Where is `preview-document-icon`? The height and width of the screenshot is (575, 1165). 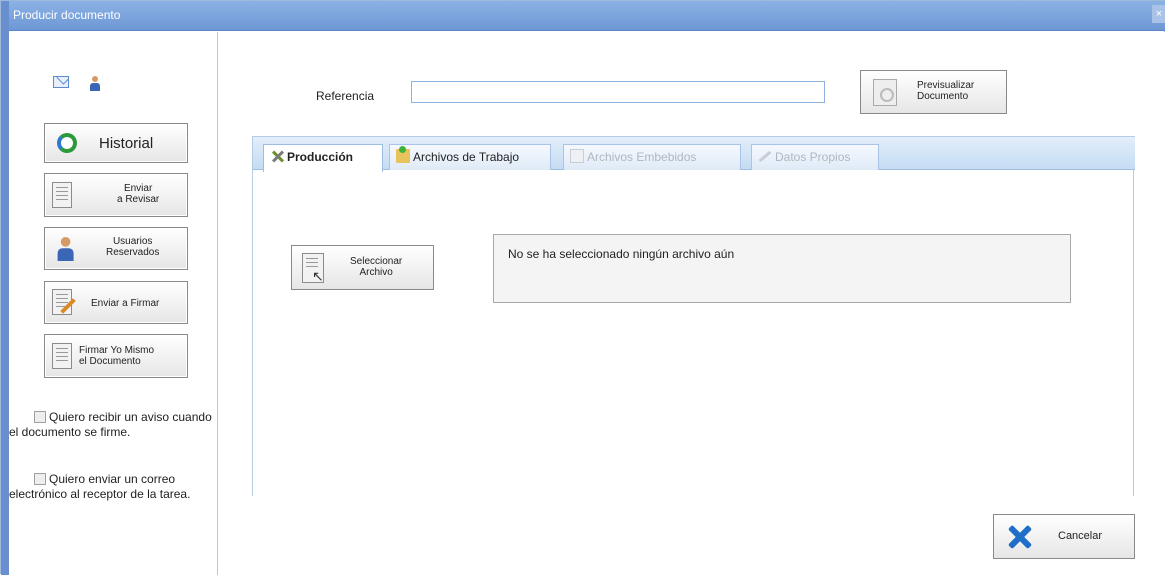
preview-document-icon is located at coordinates (885, 92).